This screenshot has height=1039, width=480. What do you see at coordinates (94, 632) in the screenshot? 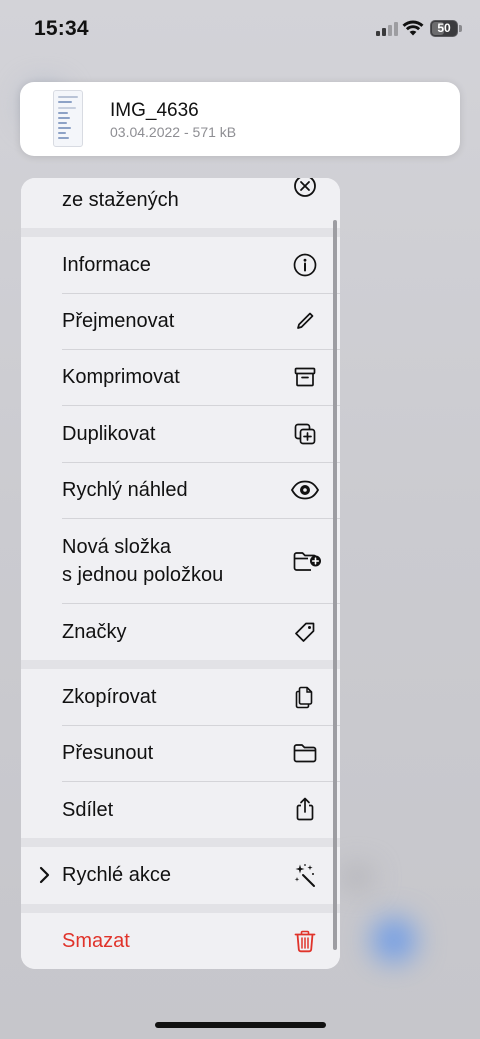
I see `menu-item-label: Značky` at bounding box center [94, 632].